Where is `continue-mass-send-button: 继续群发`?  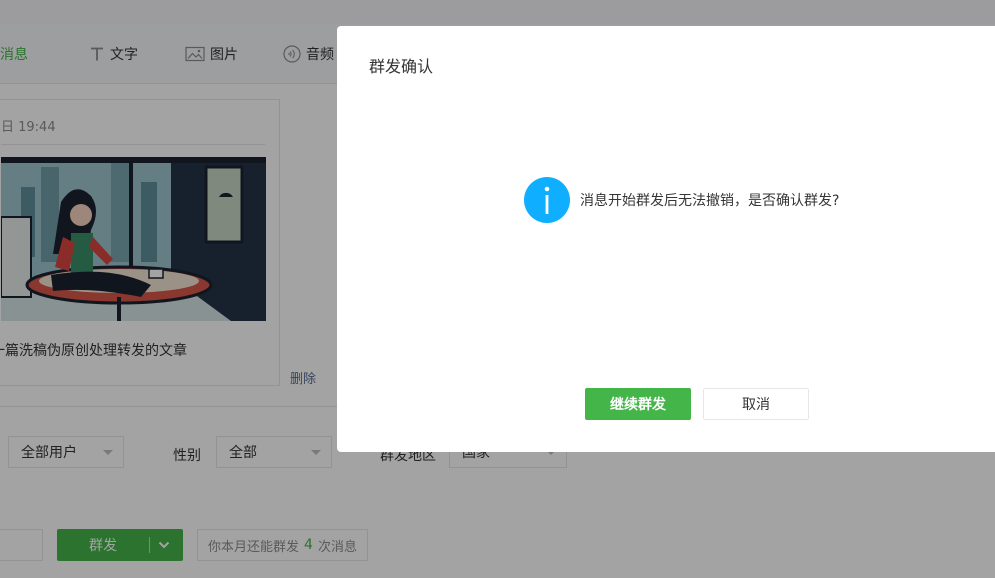
continue-mass-send-button: 继续群发 is located at coordinates (638, 404).